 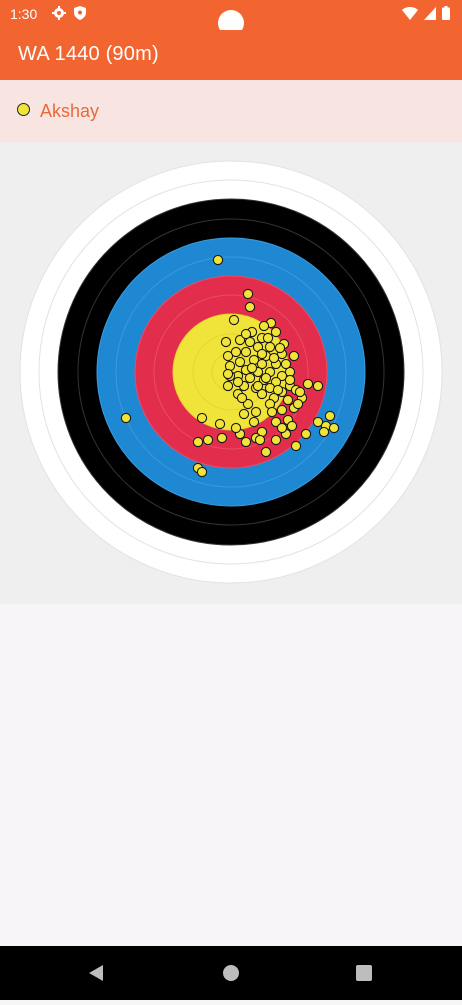 I want to click on back-button, so click(x=96, y=973).